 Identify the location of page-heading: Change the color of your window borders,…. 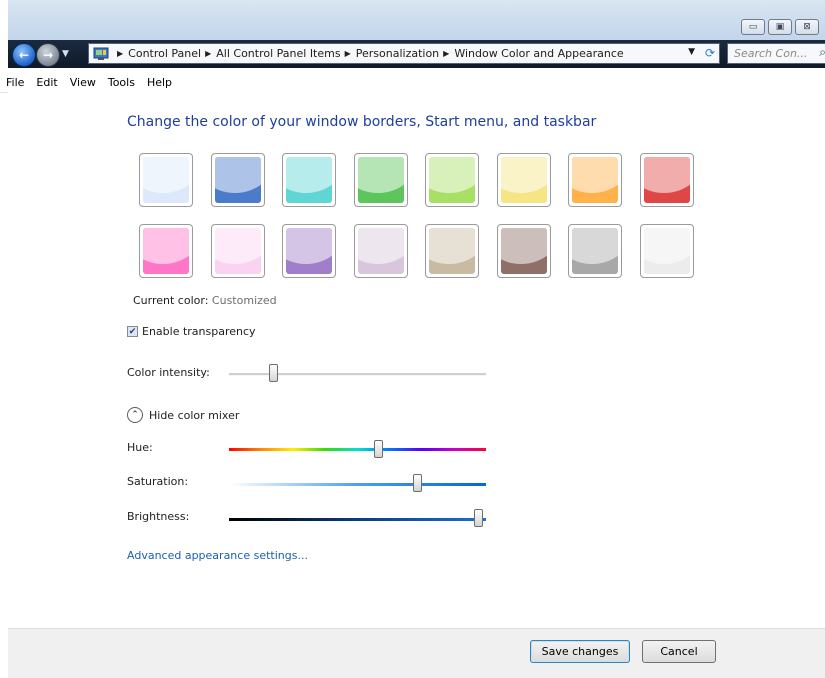
(362, 122).